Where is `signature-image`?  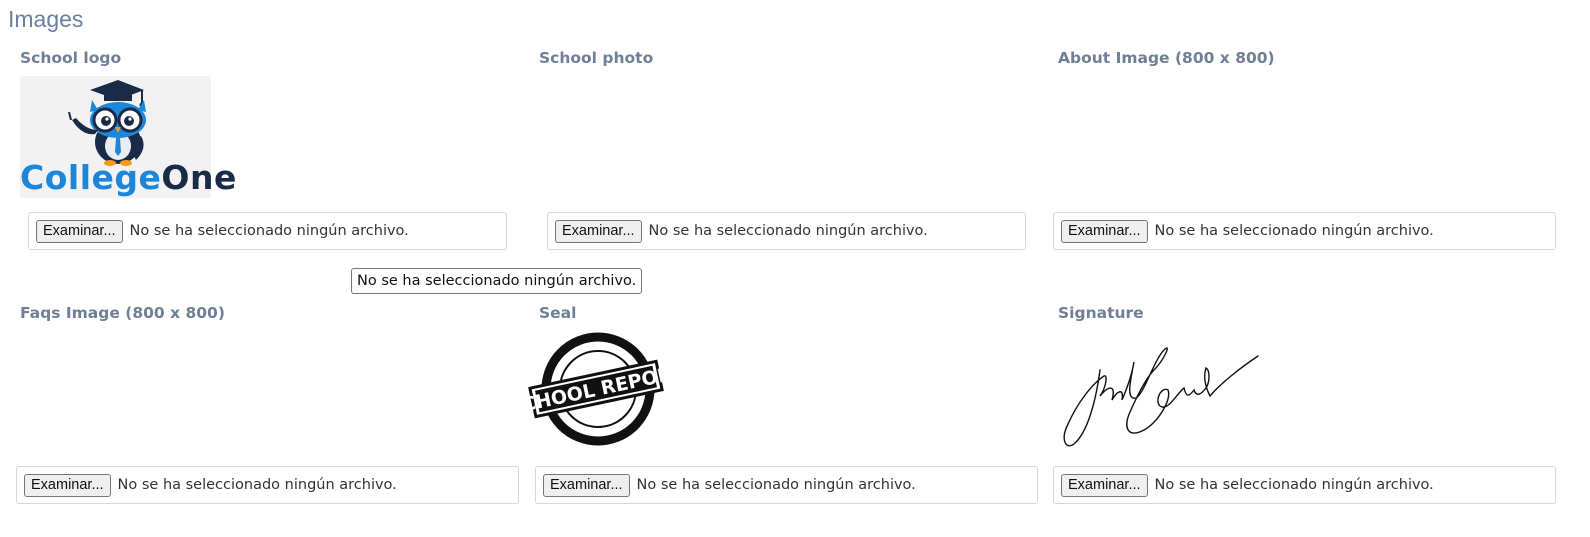 signature-image is located at coordinates (1162, 396).